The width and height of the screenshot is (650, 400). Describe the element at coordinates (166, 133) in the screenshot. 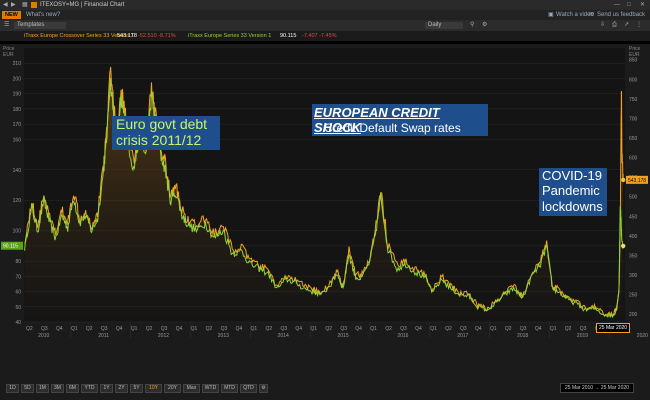

I see `euro-crisis-annotation: Euro govt debt crisis 2011/12` at that location.